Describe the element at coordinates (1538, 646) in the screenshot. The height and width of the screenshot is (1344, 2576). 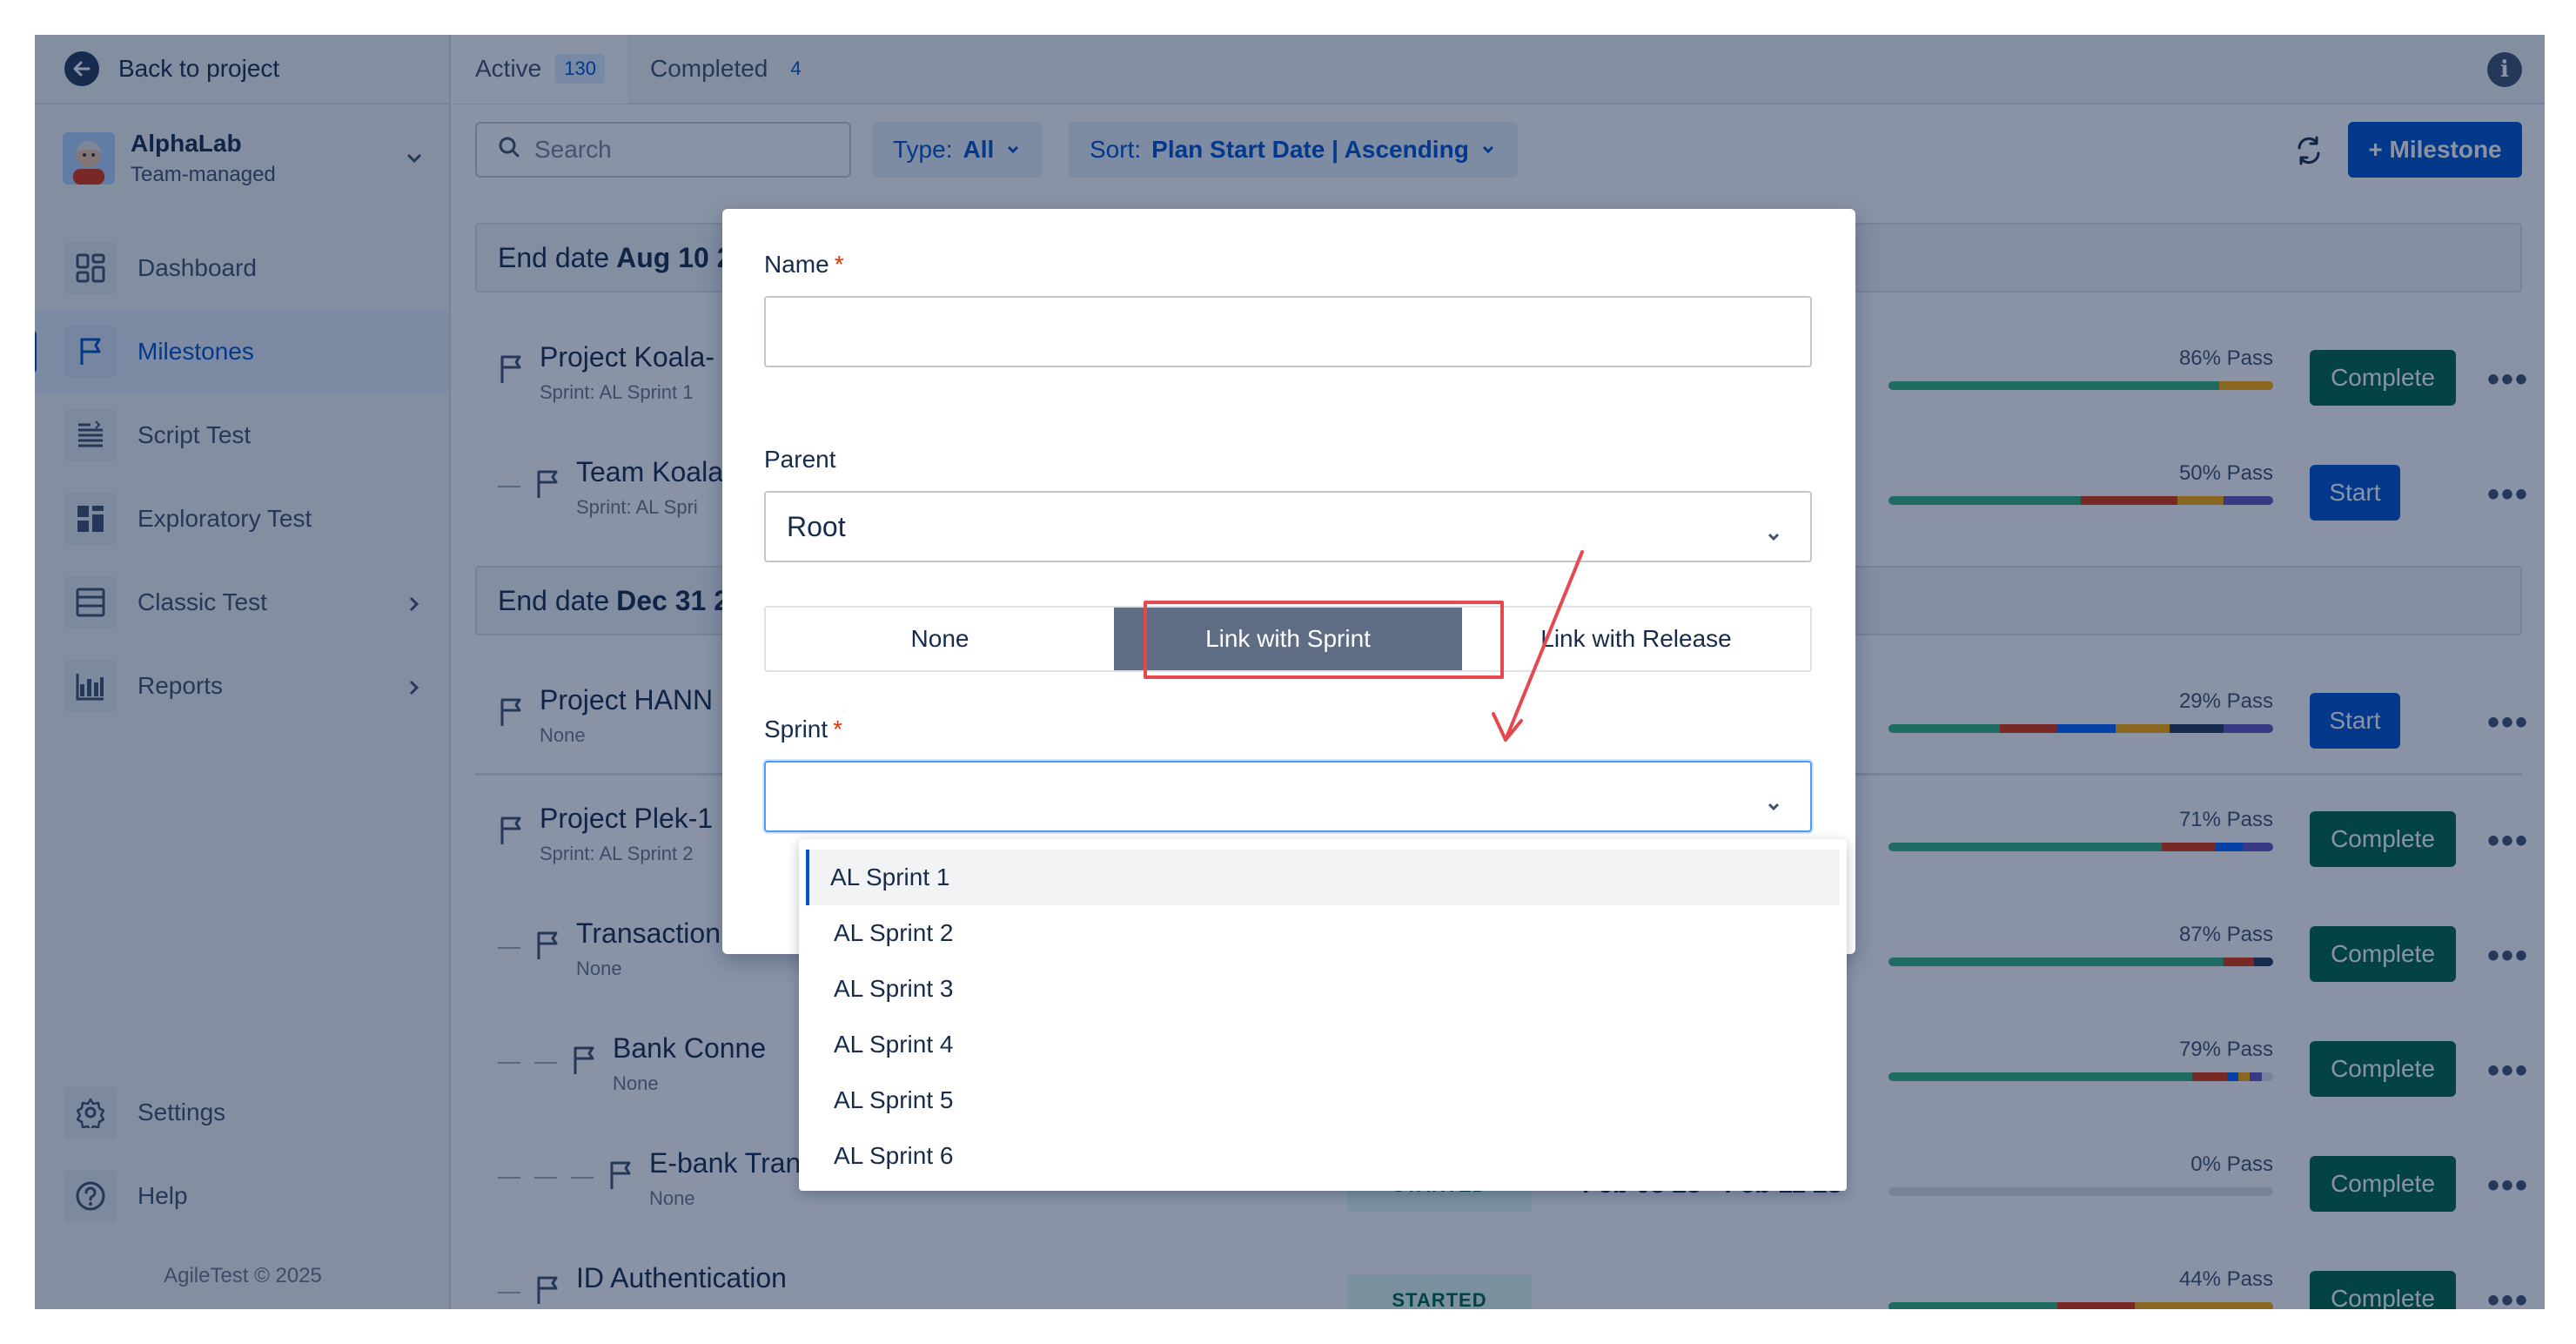
I see `annotation-arrow-icon` at that location.